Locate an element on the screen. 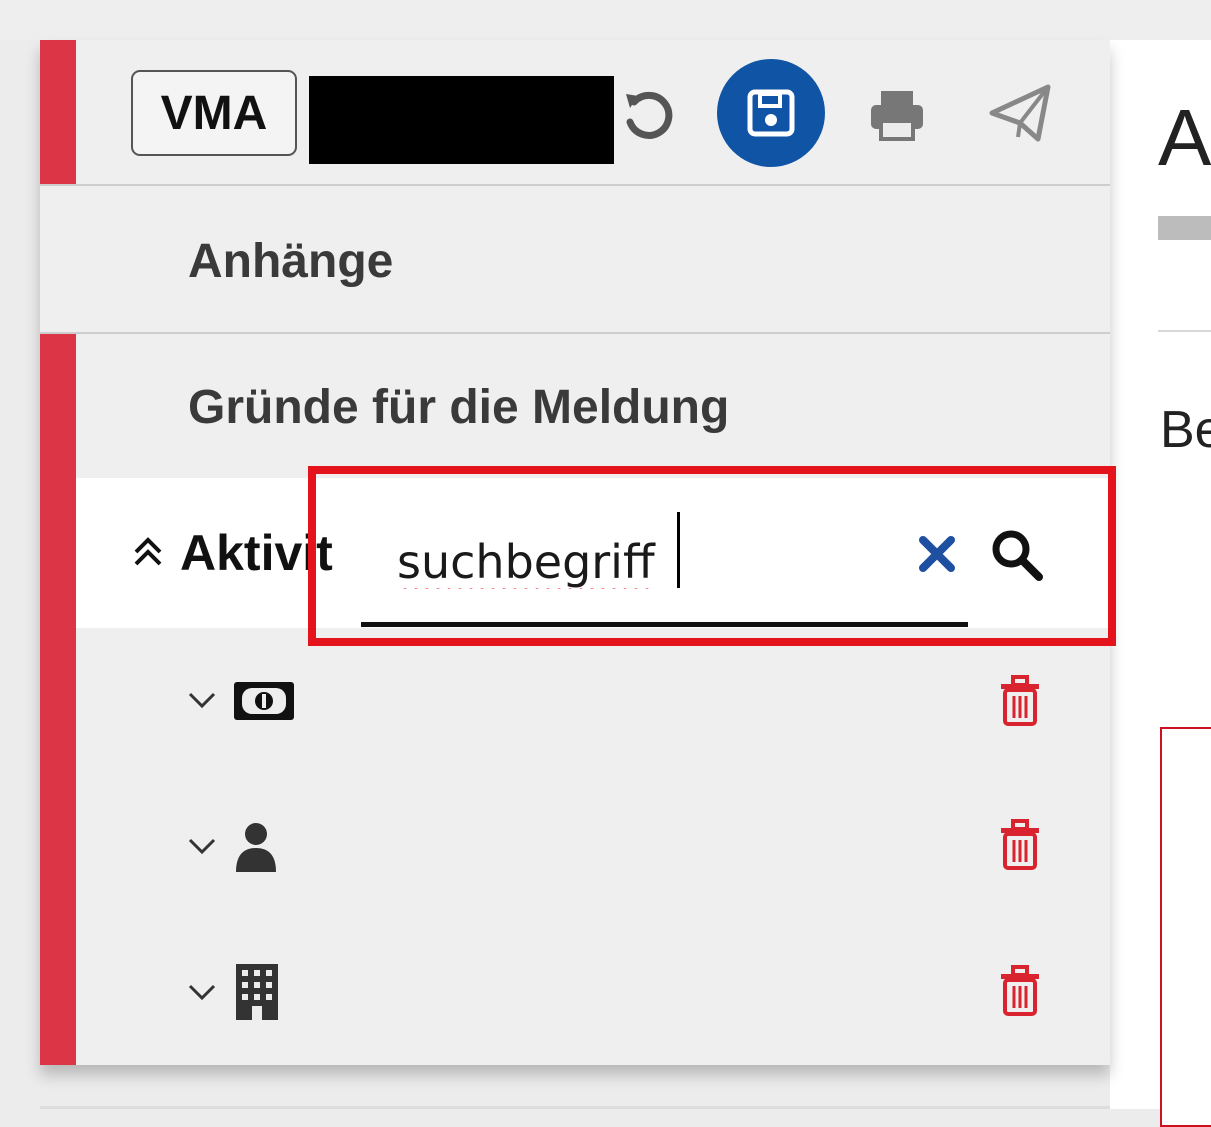 This screenshot has height=1127, width=1211. top-strip is located at coordinates (605, 20).